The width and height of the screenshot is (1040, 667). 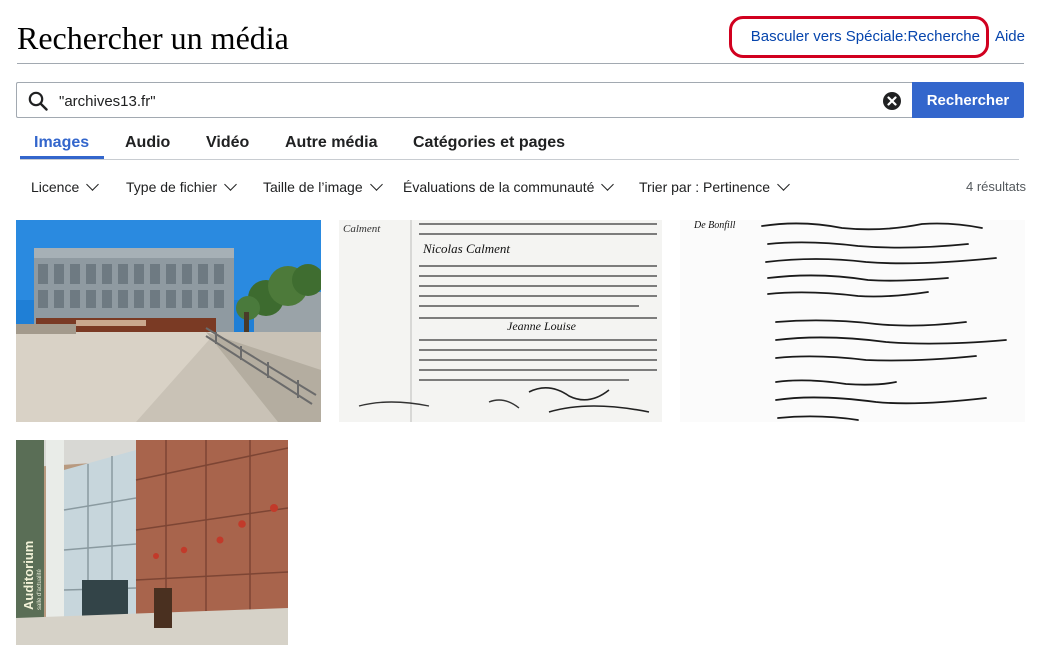 I want to click on handwritten-manuscript-scan: De Bonfill, so click(x=852, y=321).